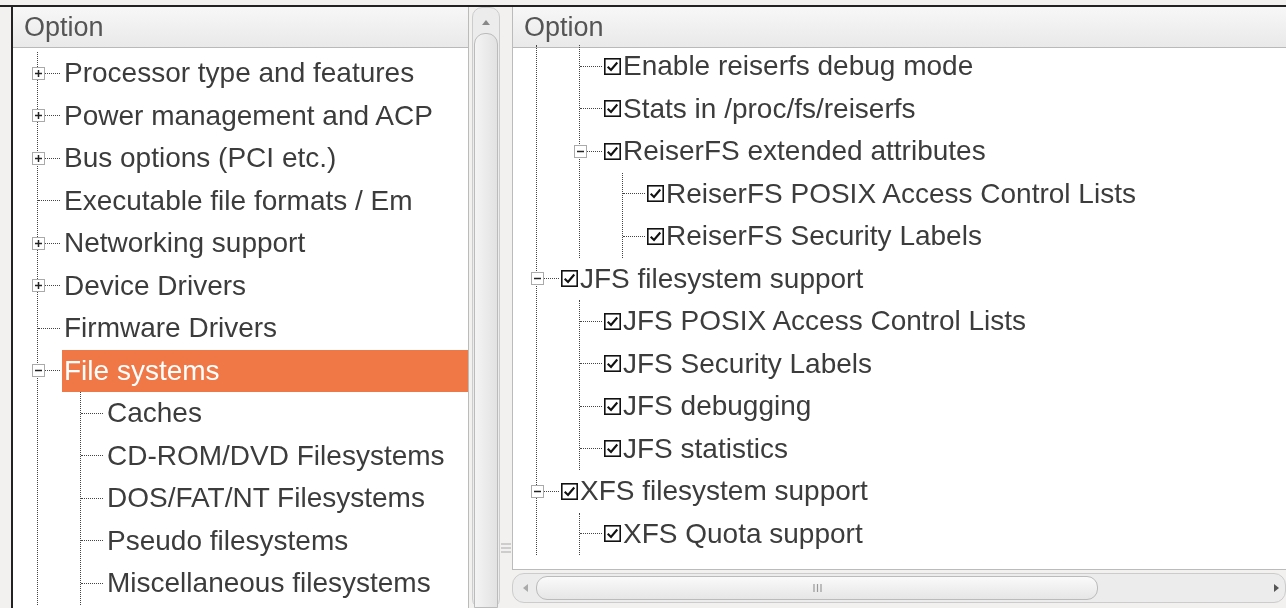 The height and width of the screenshot is (608, 1286). What do you see at coordinates (287, 413) in the screenshot?
I see `tree-item: Caches` at bounding box center [287, 413].